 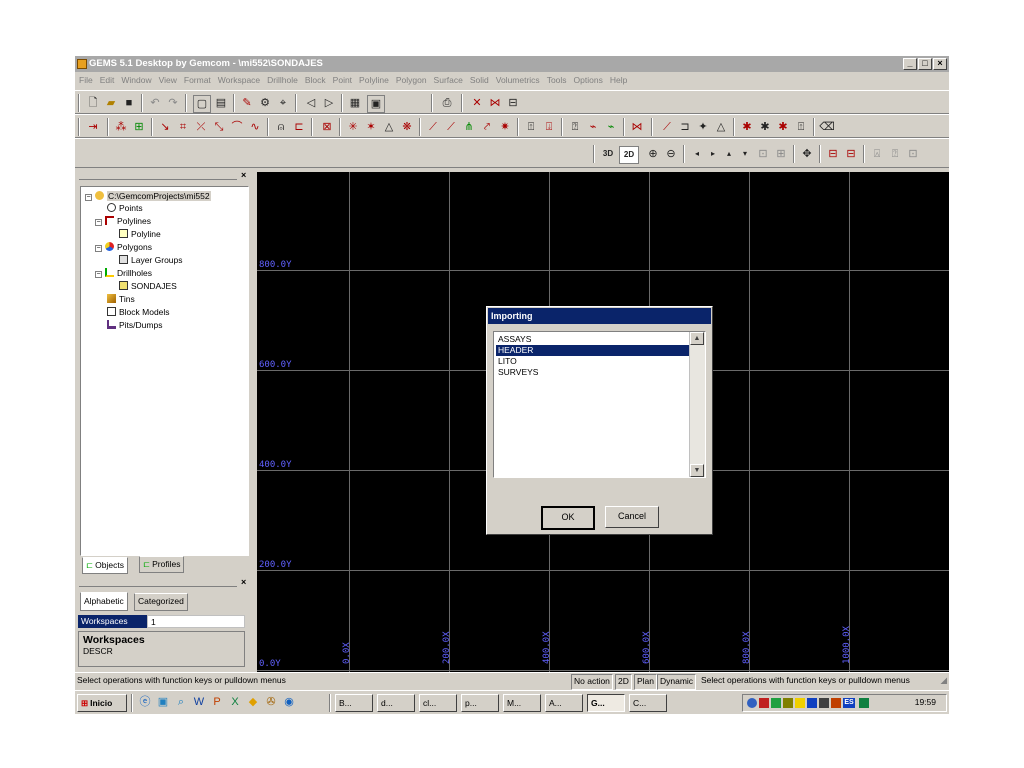 I want to click on star2-icon: ✱, so click(x=765, y=127).